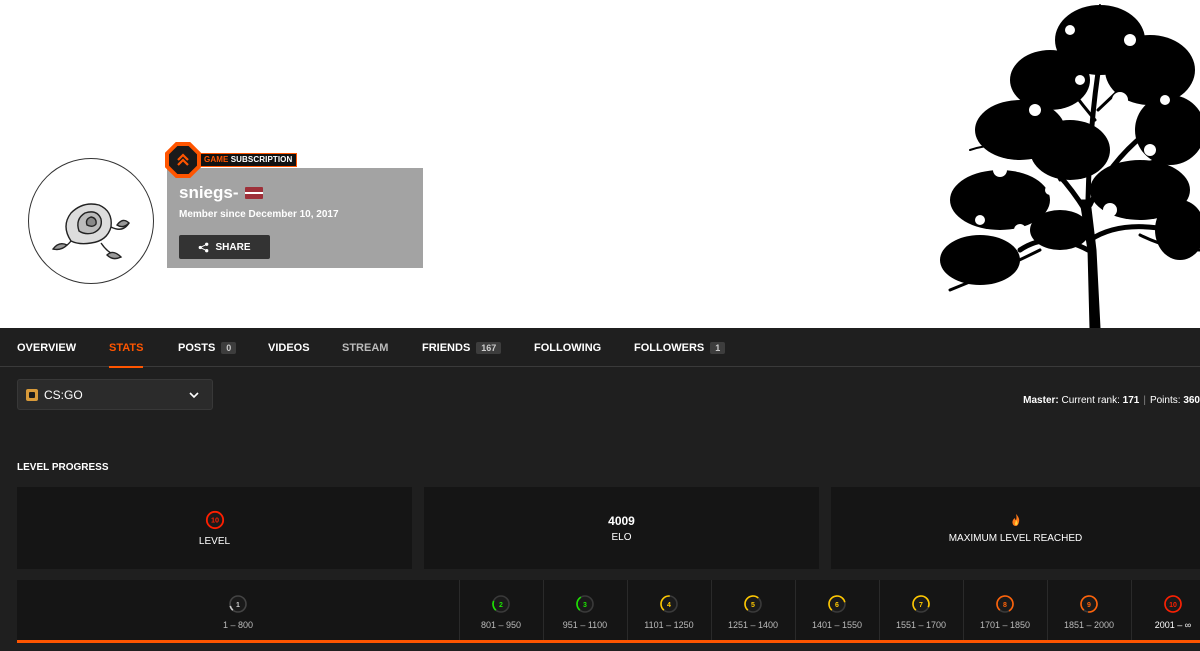  What do you see at coordinates (608, 641) in the screenshot?
I see `elo-progress-bar` at bounding box center [608, 641].